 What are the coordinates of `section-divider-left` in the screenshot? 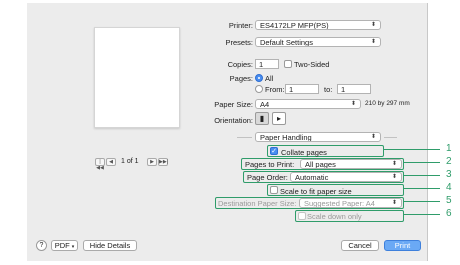 It's located at (244, 137).